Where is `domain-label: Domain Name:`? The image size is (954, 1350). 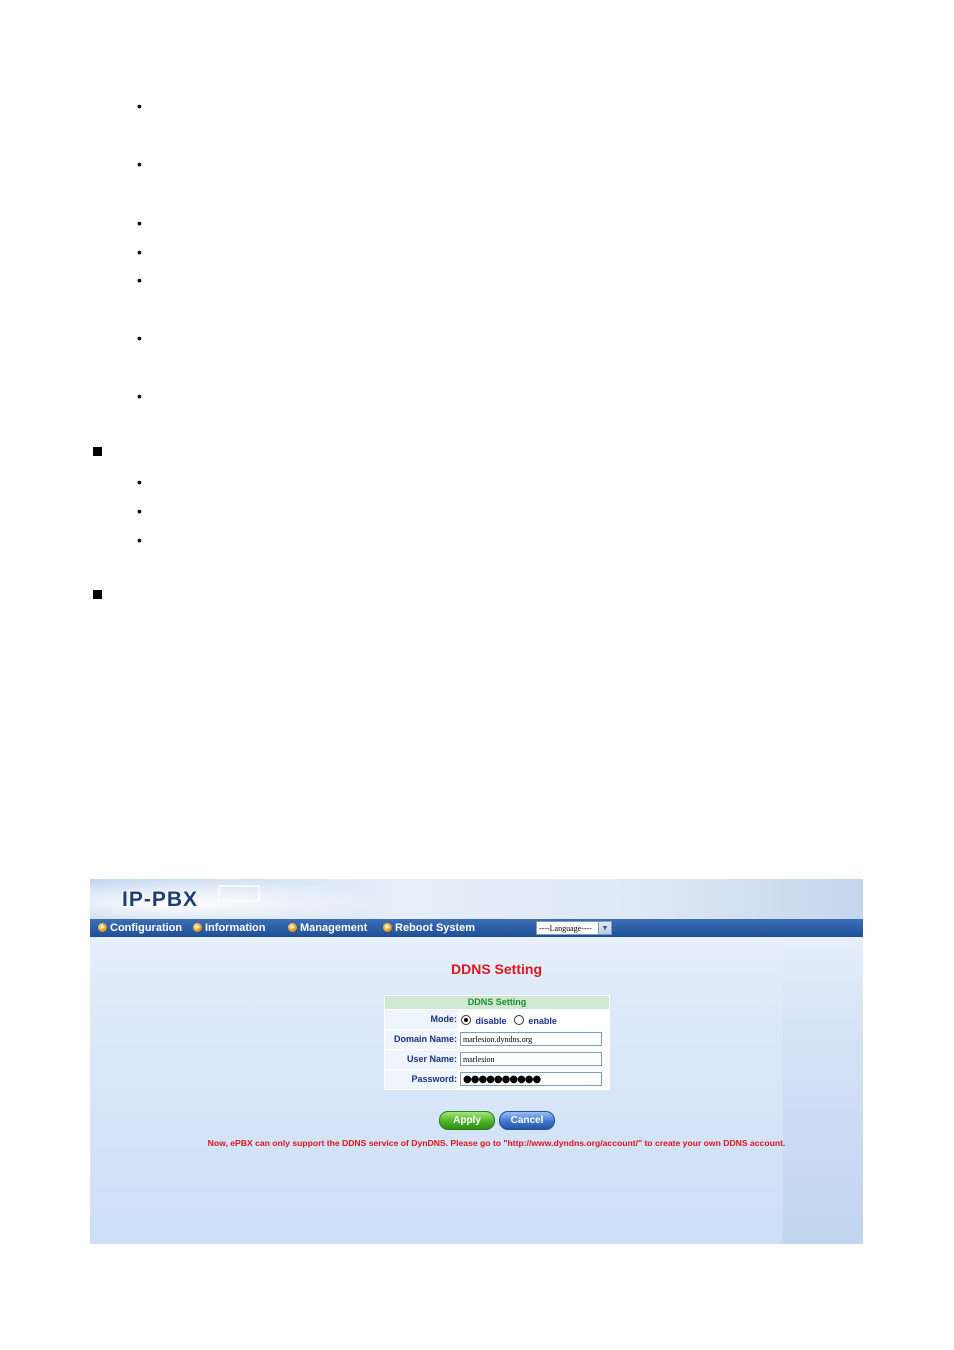 domain-label: Domain Name: is located at coordinates (421, 1039).